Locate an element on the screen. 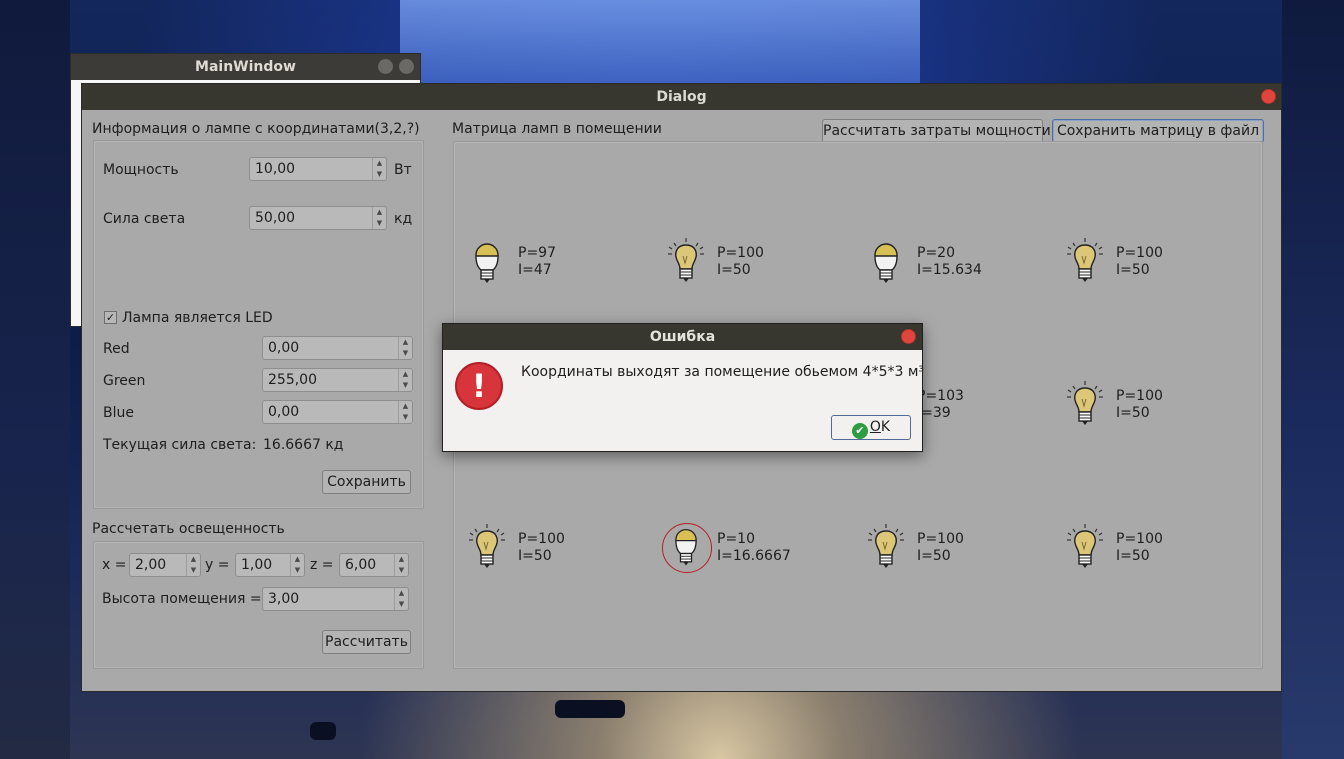  z-spinbox: 6,00 ▲ ▼ is located at coordinates (374, 565).